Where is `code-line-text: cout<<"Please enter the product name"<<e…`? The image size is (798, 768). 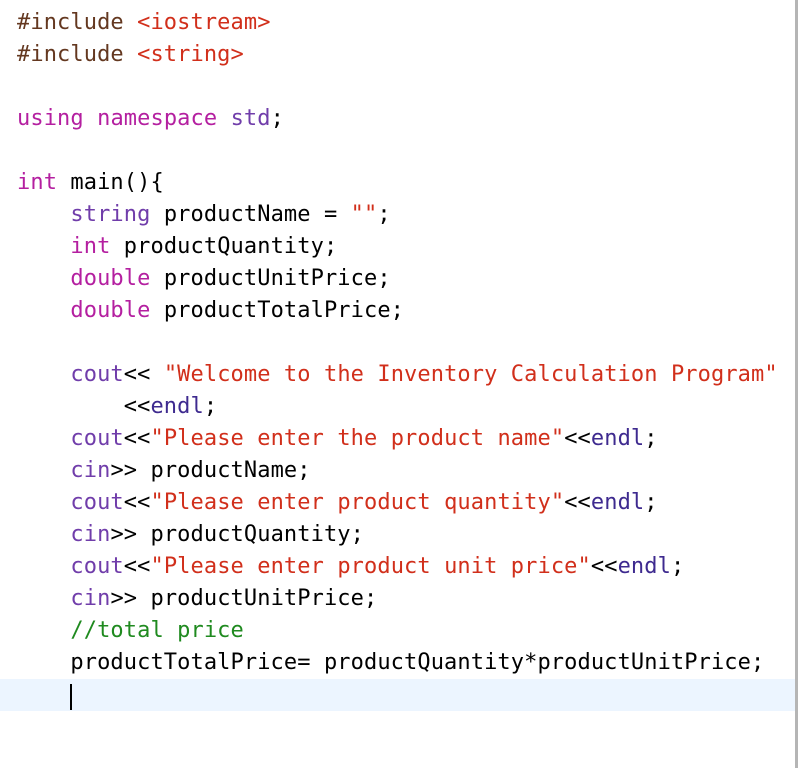 code-line-text: cout<<"Please enter the product name"<<e… is located at coordinates (337, 439).